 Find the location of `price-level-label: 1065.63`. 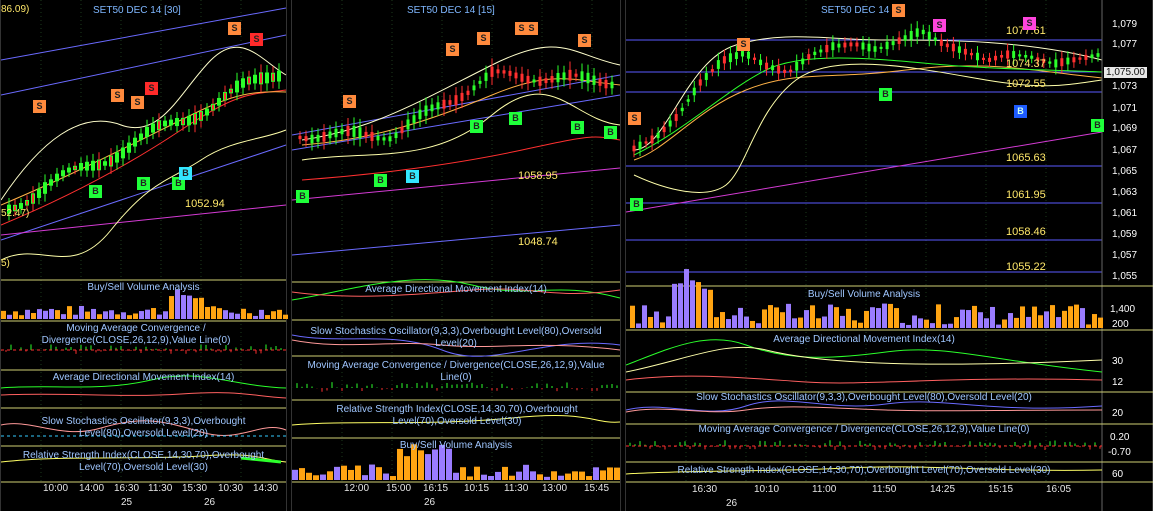

price-level-label: 1065.63 is located at coordinates (1026, 158).